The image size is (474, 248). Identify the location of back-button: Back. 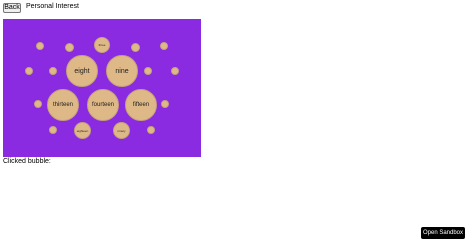
(12, 8).